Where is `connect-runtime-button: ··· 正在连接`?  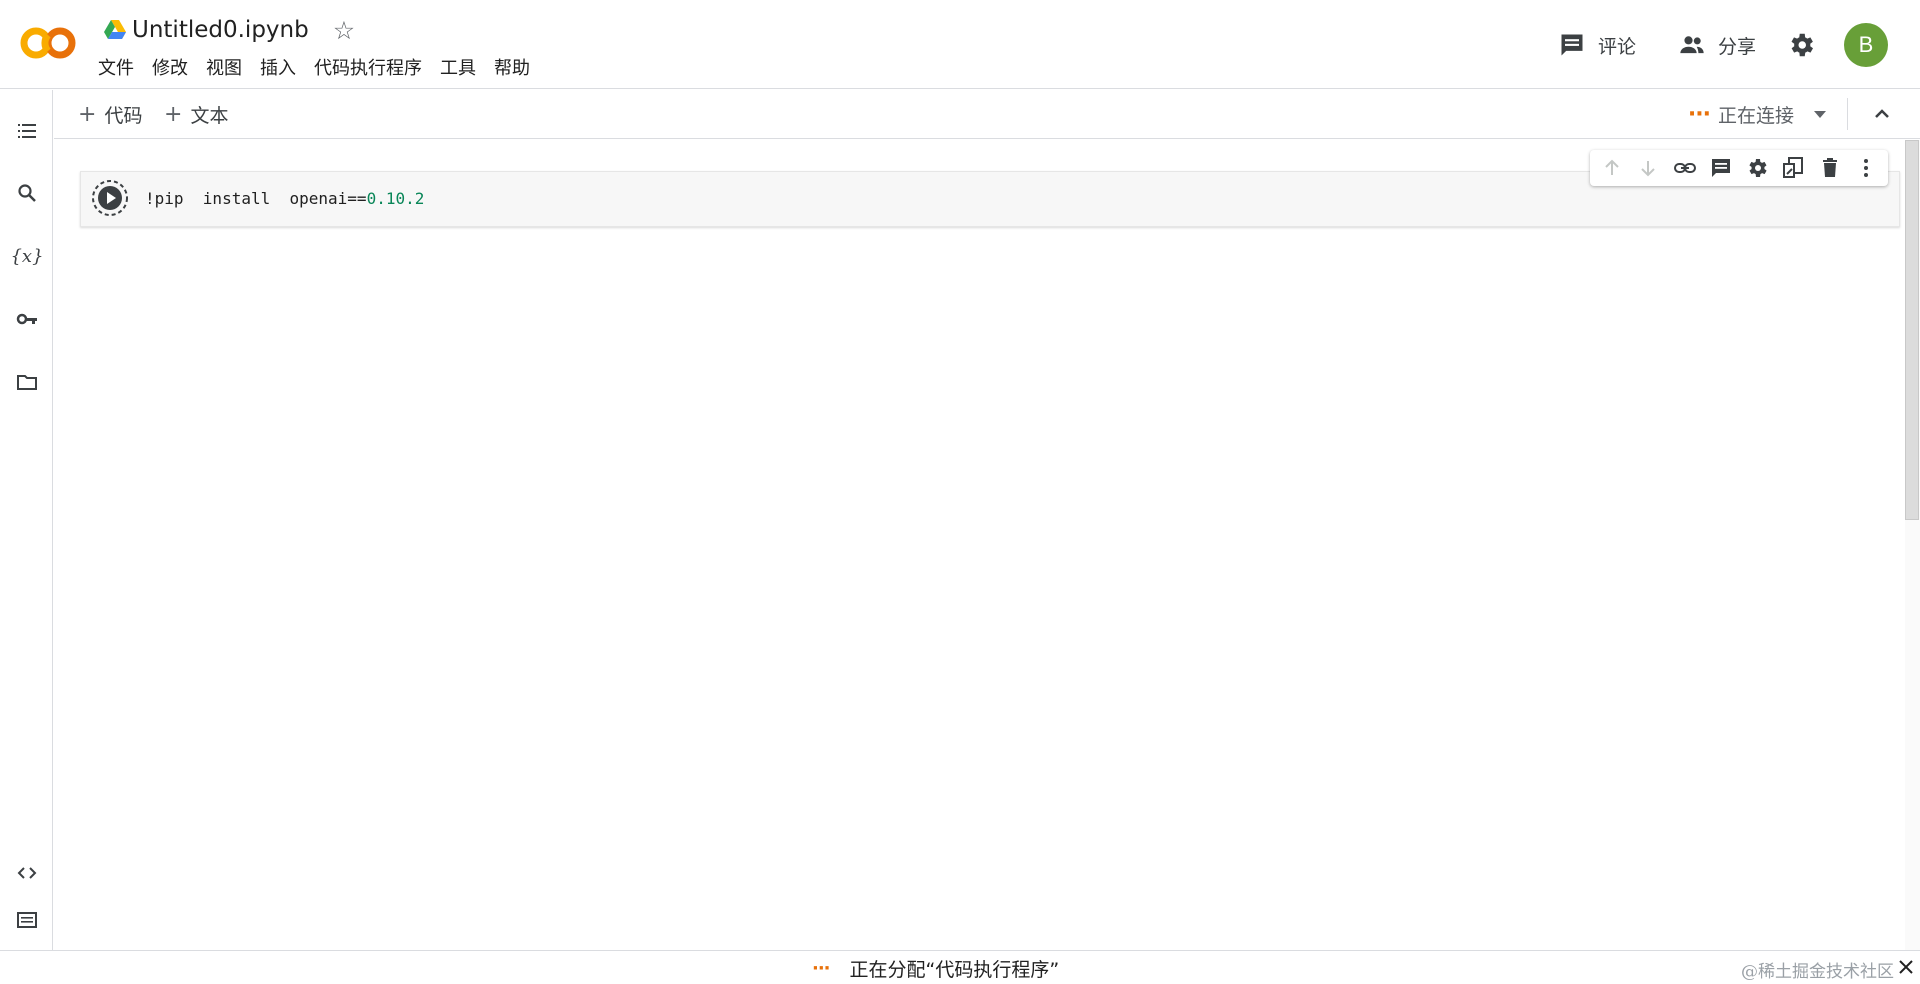 connect-runtime-button: ··· 正在连接 is located at coordinates (1757, 114).